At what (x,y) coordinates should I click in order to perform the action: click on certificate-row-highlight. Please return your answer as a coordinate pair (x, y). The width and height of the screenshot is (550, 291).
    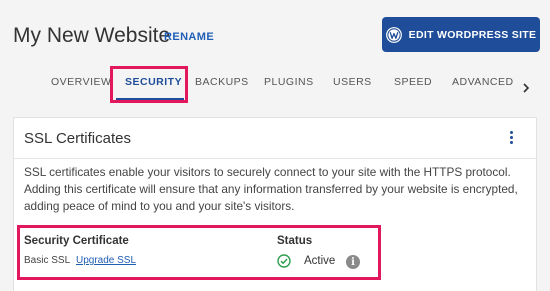
    Looking at the image, I should click on (199, 252).